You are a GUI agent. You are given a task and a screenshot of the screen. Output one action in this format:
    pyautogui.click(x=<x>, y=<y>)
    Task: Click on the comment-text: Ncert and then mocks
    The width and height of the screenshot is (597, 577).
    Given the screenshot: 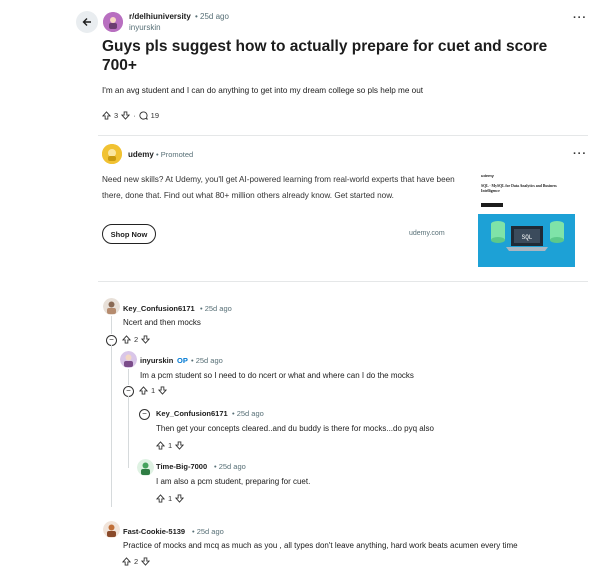 What is the action you would take?
    pyautogui.click(x=162, y=322)
    